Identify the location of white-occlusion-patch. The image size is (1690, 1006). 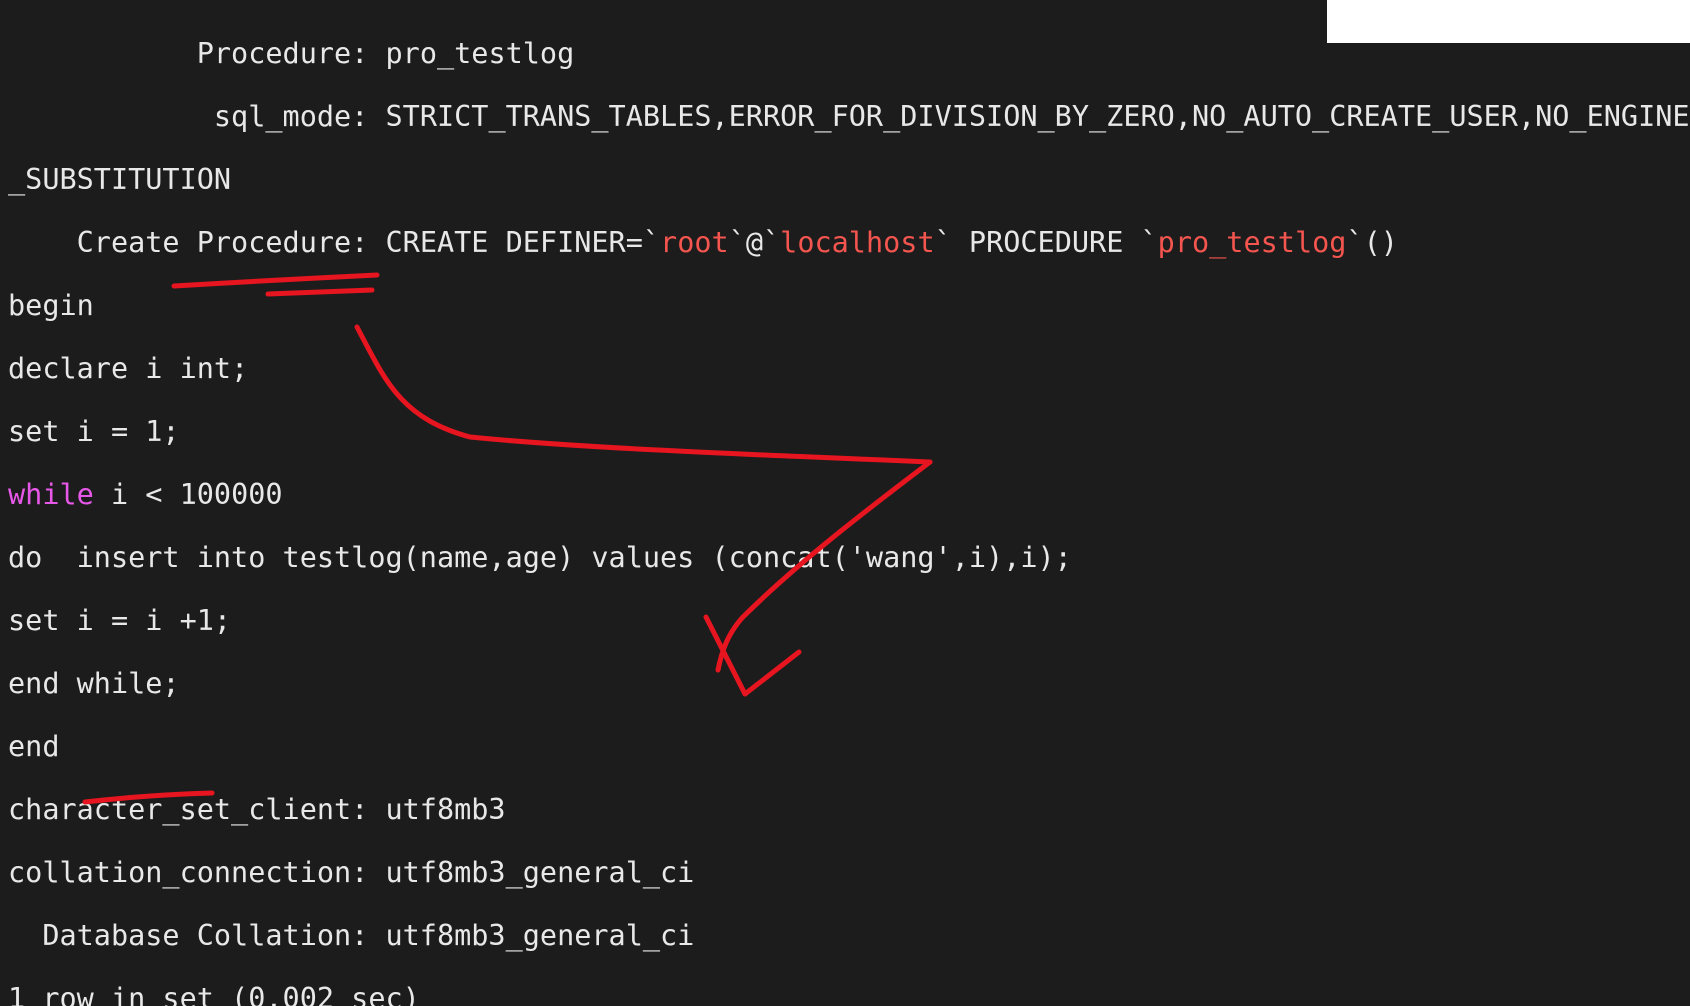
(1508, 21).